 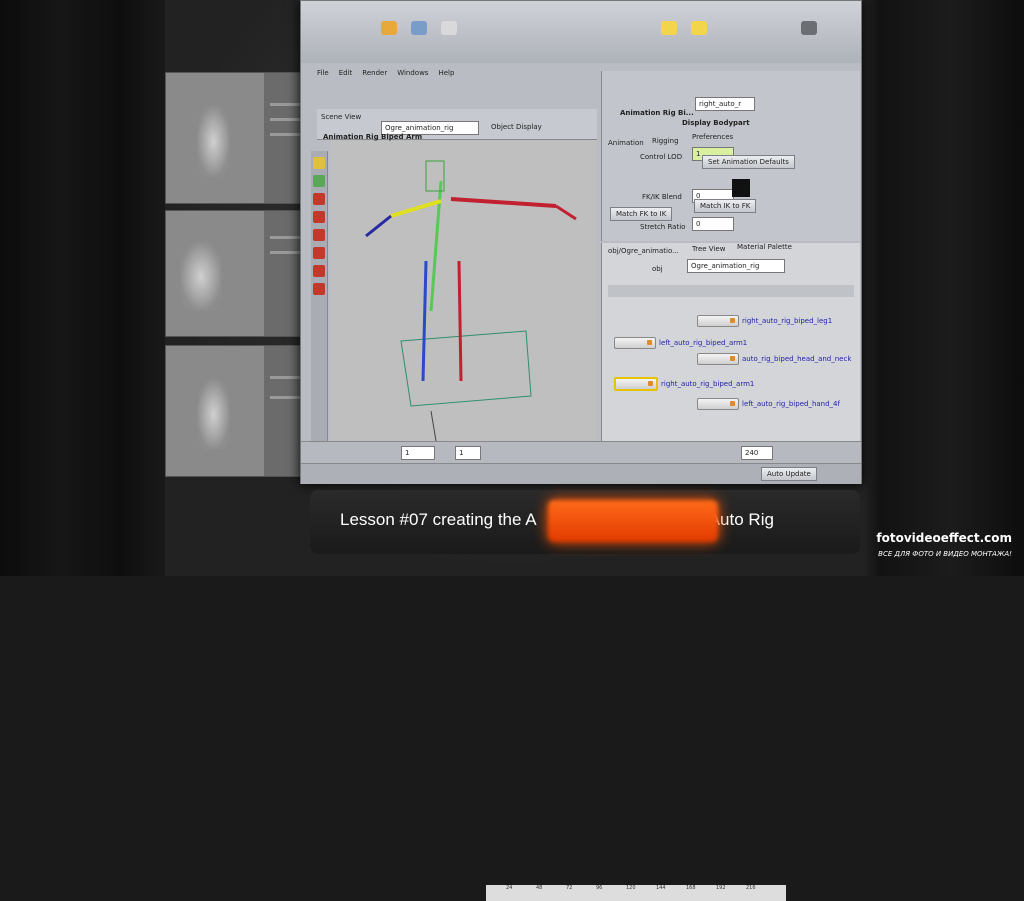 I want to click on menu-help: Help, so click(x=446, y=75).